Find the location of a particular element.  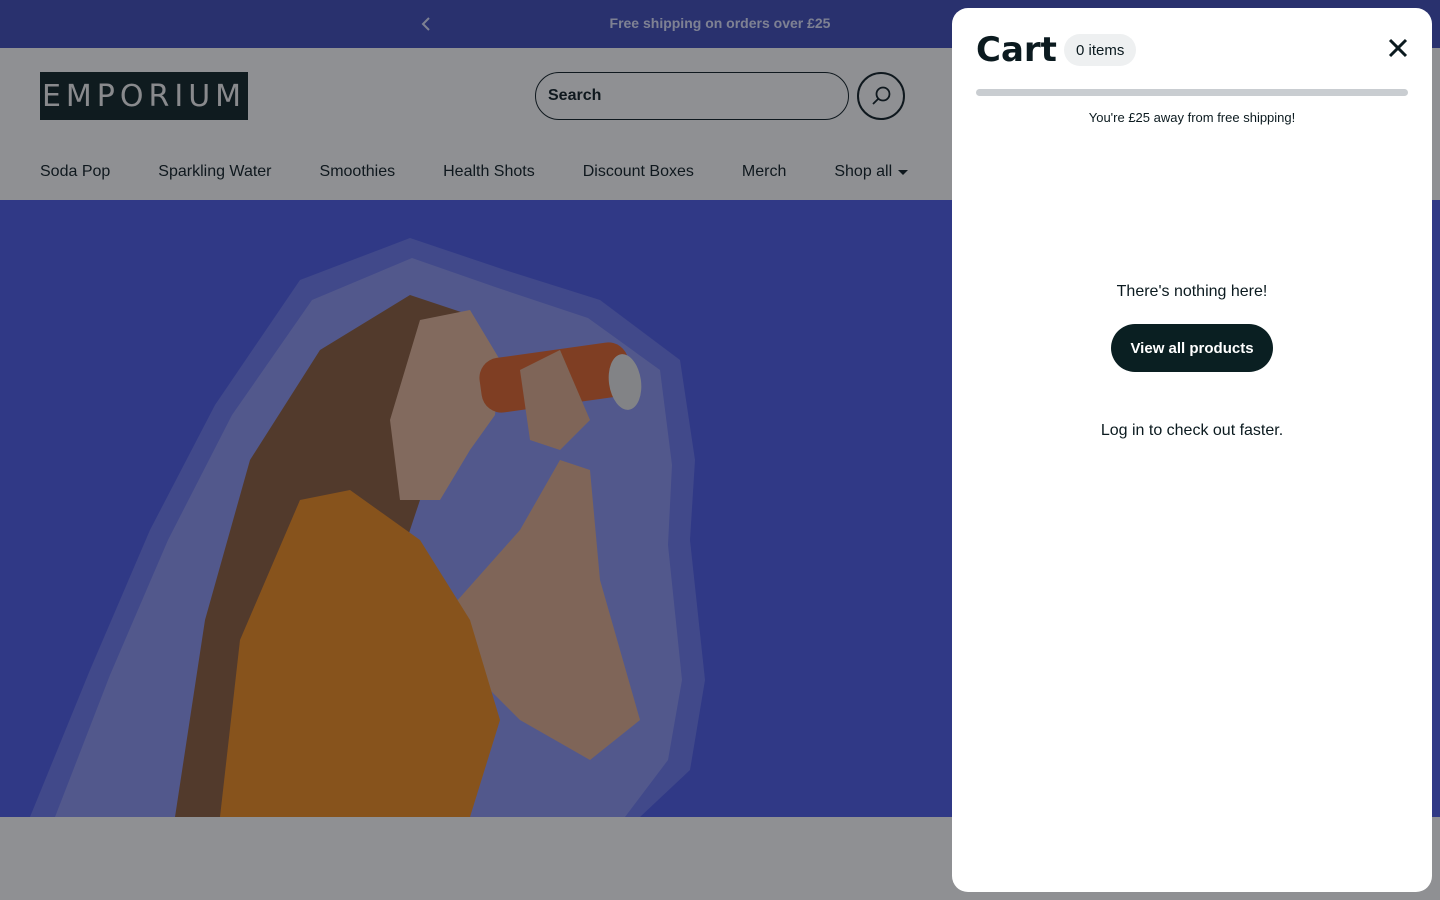

login-prompt: Log in to check out faster. is located at coordinates (1192, 431).